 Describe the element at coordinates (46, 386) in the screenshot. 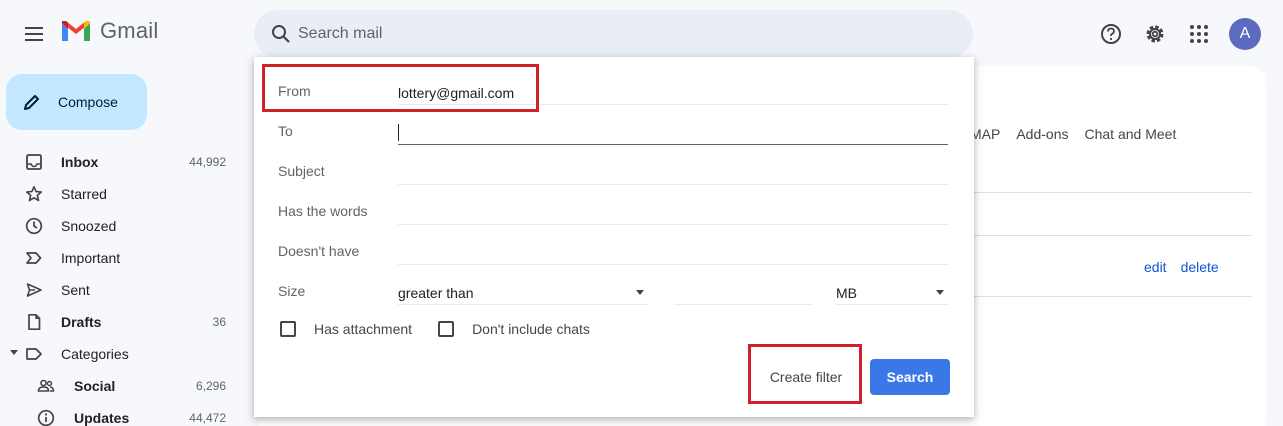

I see `people-icon` at that location.